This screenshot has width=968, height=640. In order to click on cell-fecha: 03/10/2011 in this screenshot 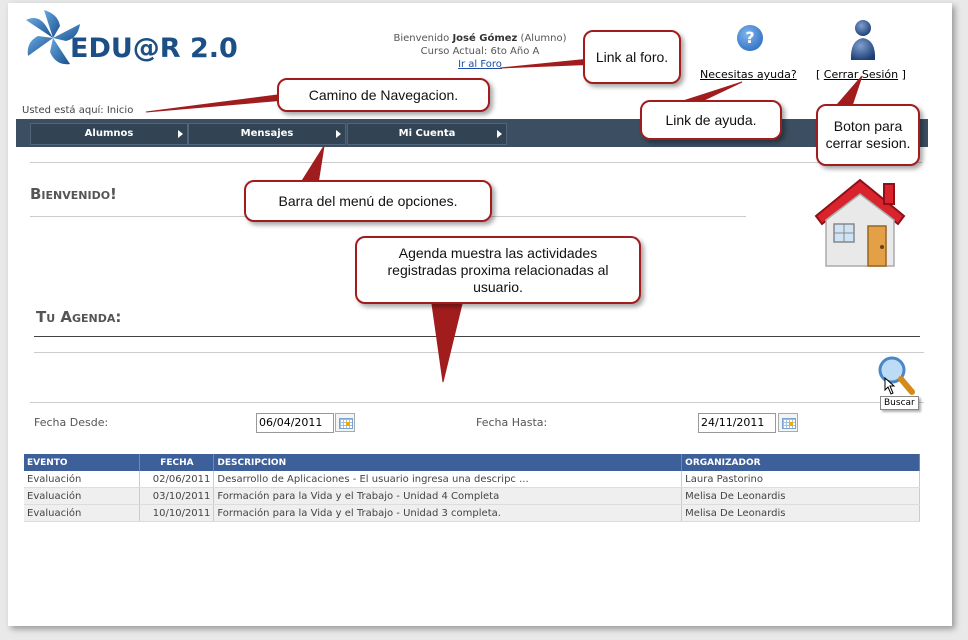, I will do `click(177, 496)`.